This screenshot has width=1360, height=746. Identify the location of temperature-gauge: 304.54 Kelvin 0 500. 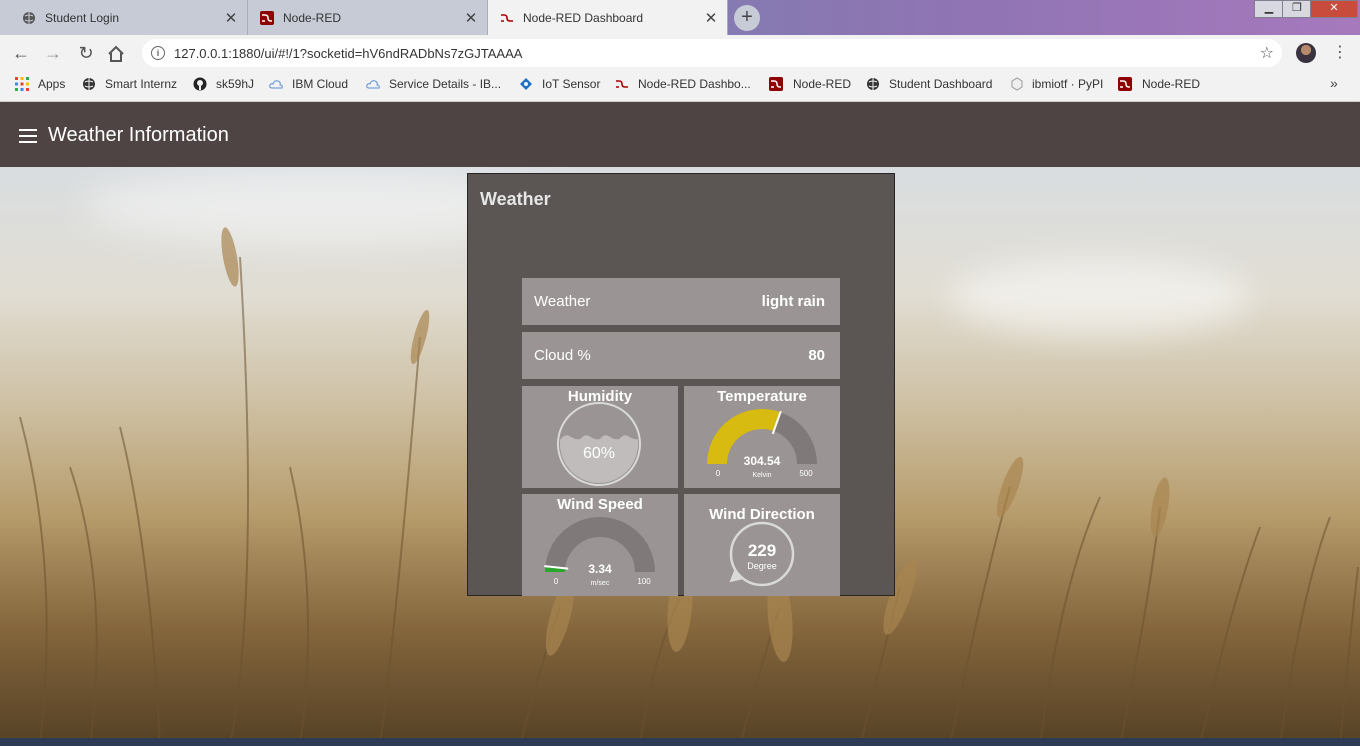
(762, 444).